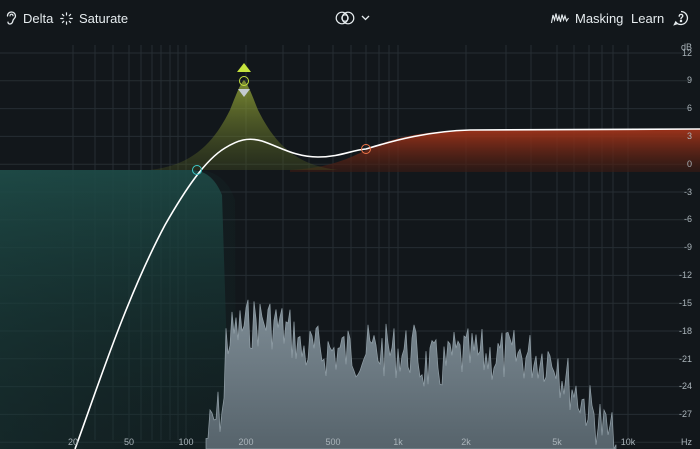 This screenshot has width=700, height=449. Describe the element at coordinates (244, 67) in the screenshot. I see `gain-up-arrow` at that location.